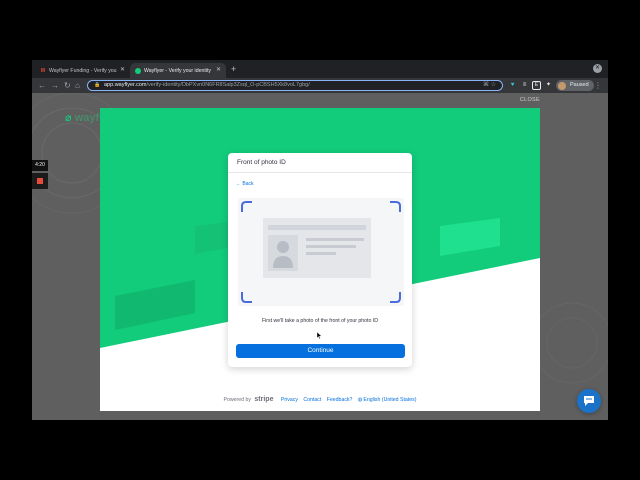 The width and height of the screenshot is (640, 480). Describe the element at coordinates (233, 69) in the screenshot. I see `new-tab-button: +` at that location.